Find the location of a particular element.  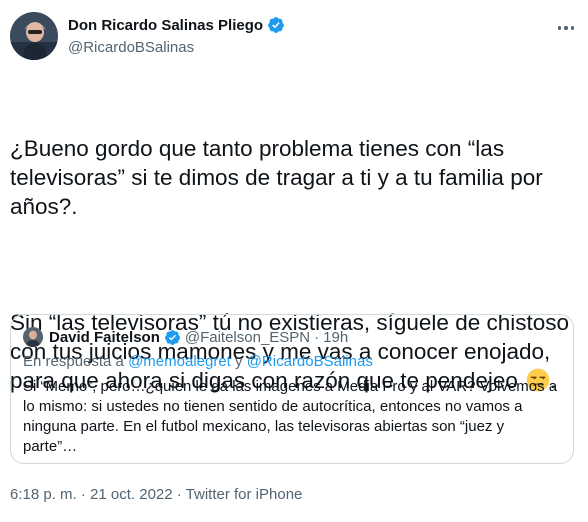

more-options-icon is located at coordinates (566, 28).